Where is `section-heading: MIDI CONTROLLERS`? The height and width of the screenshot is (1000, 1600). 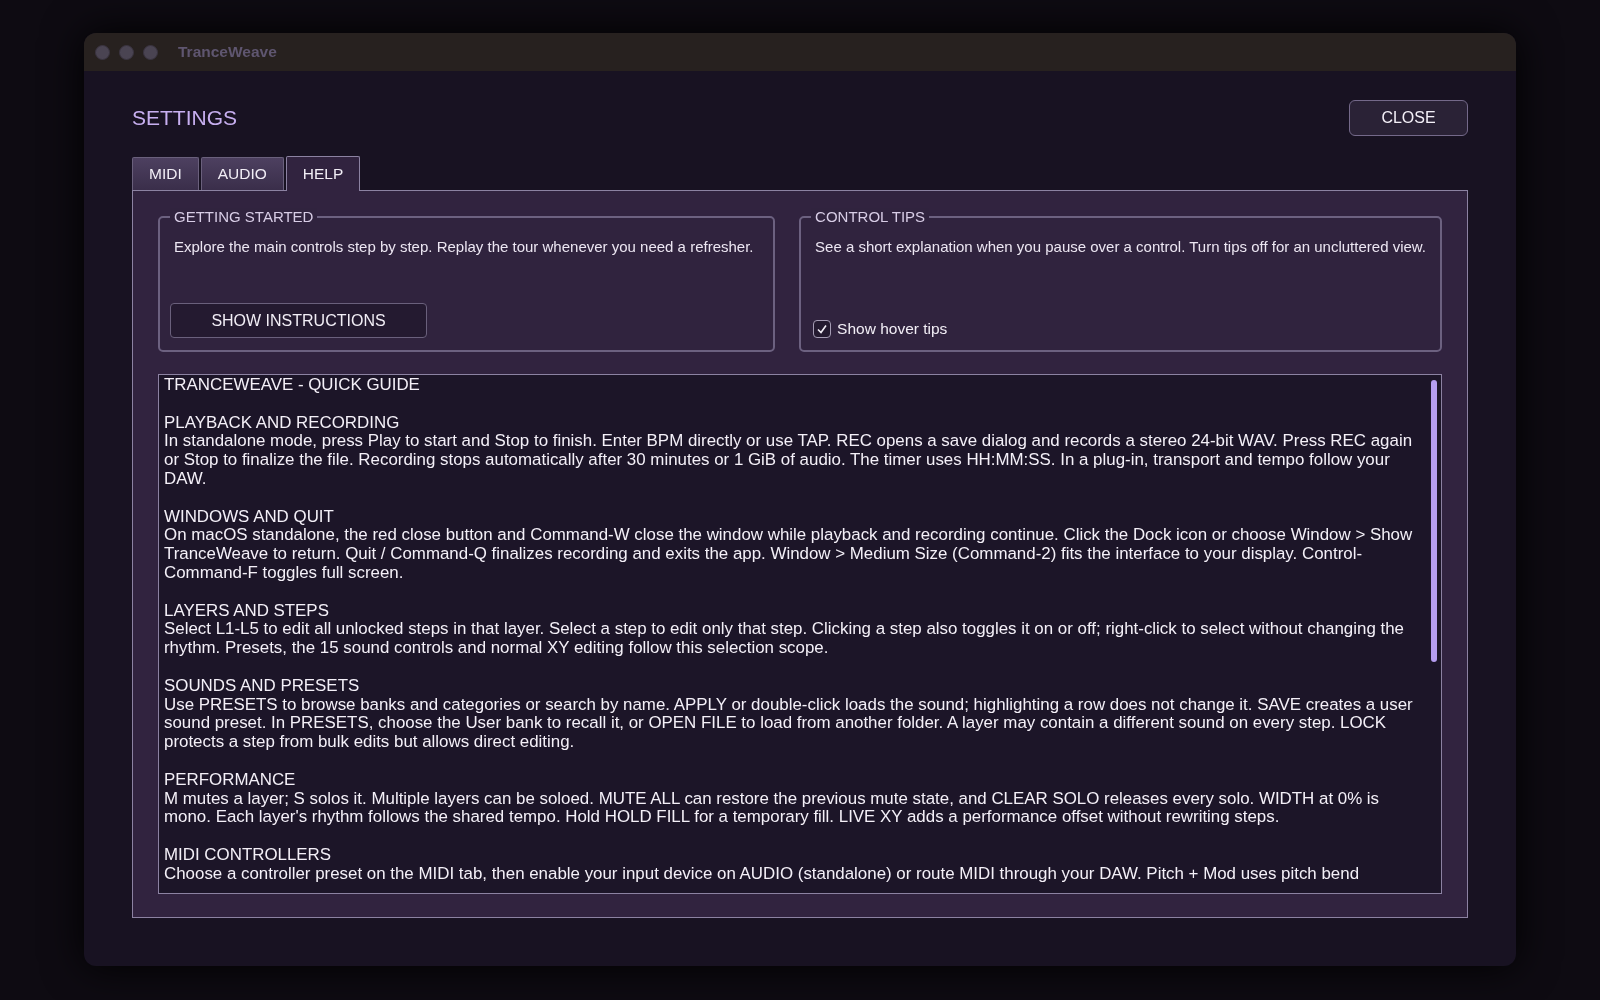
section-heading: MIDI CONTROLLERS is located at coordinates (248, 855).